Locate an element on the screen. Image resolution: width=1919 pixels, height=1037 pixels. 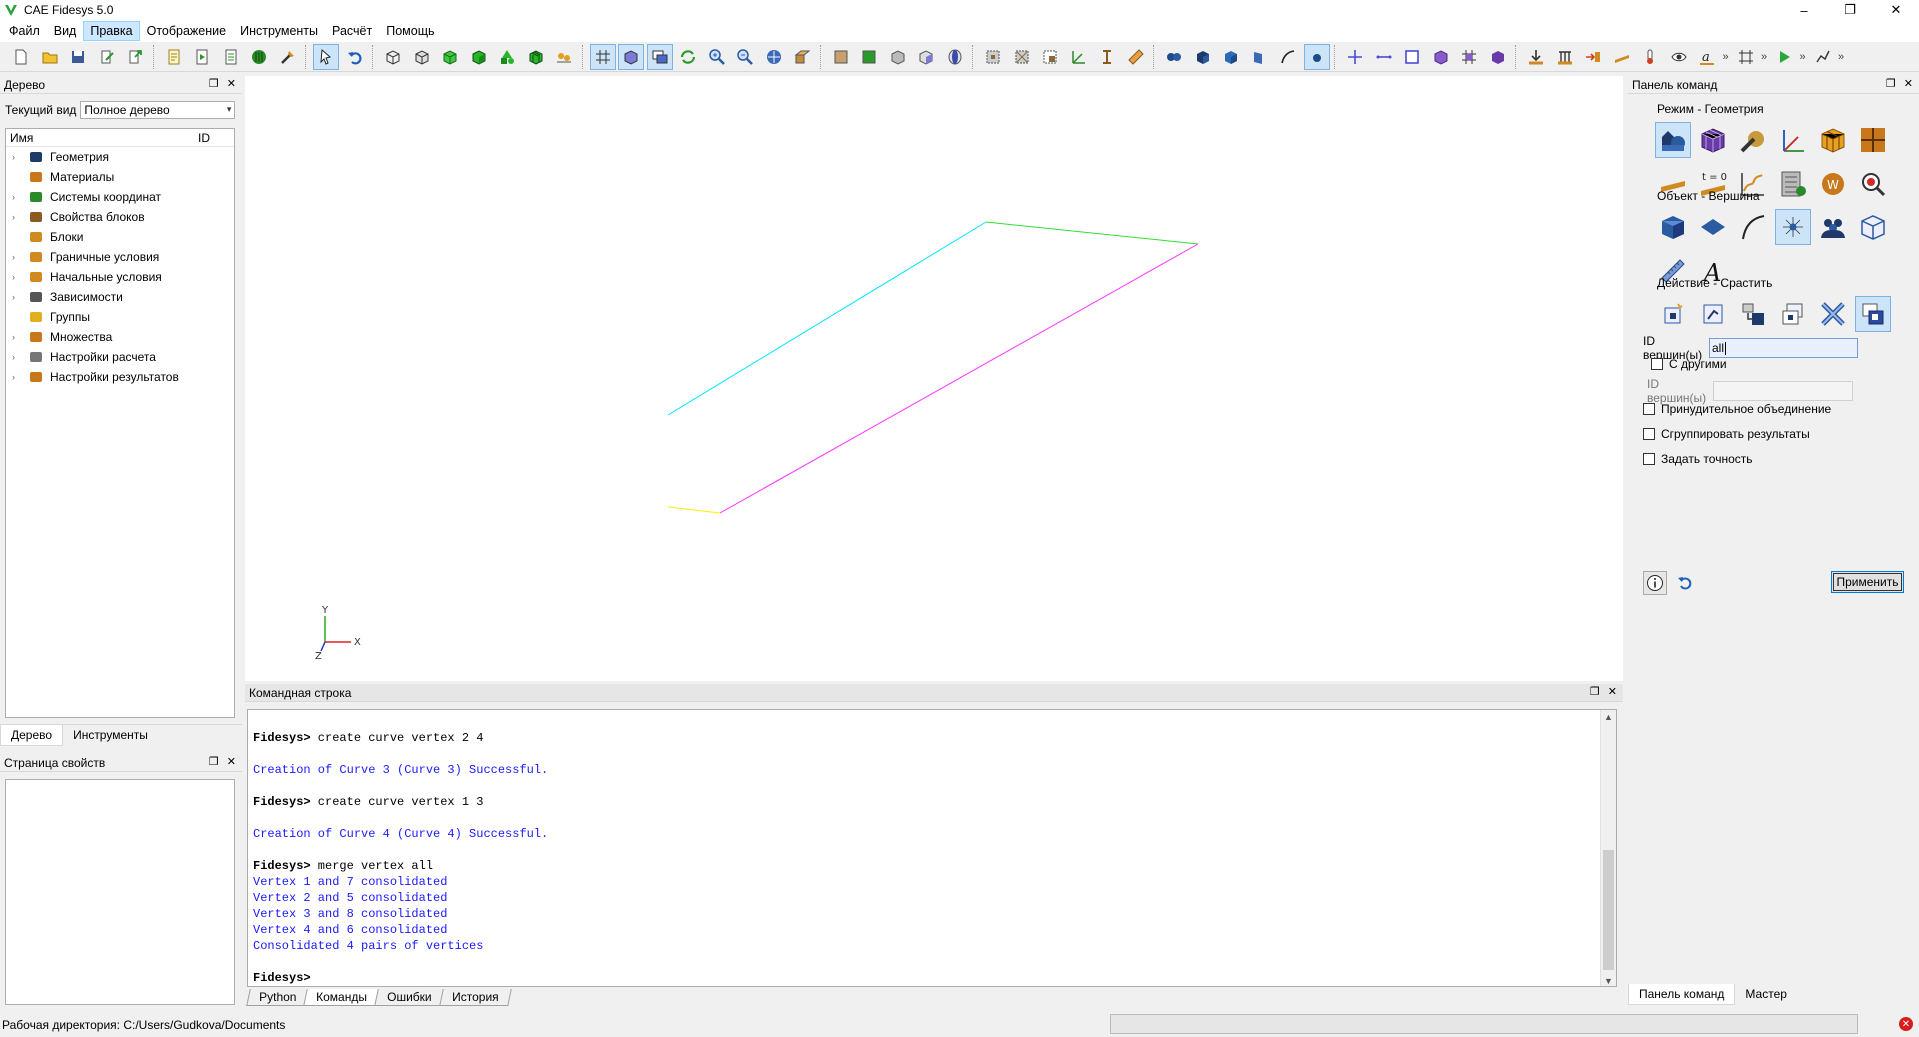
object-surface-button is located at coordinates (1713, 227).